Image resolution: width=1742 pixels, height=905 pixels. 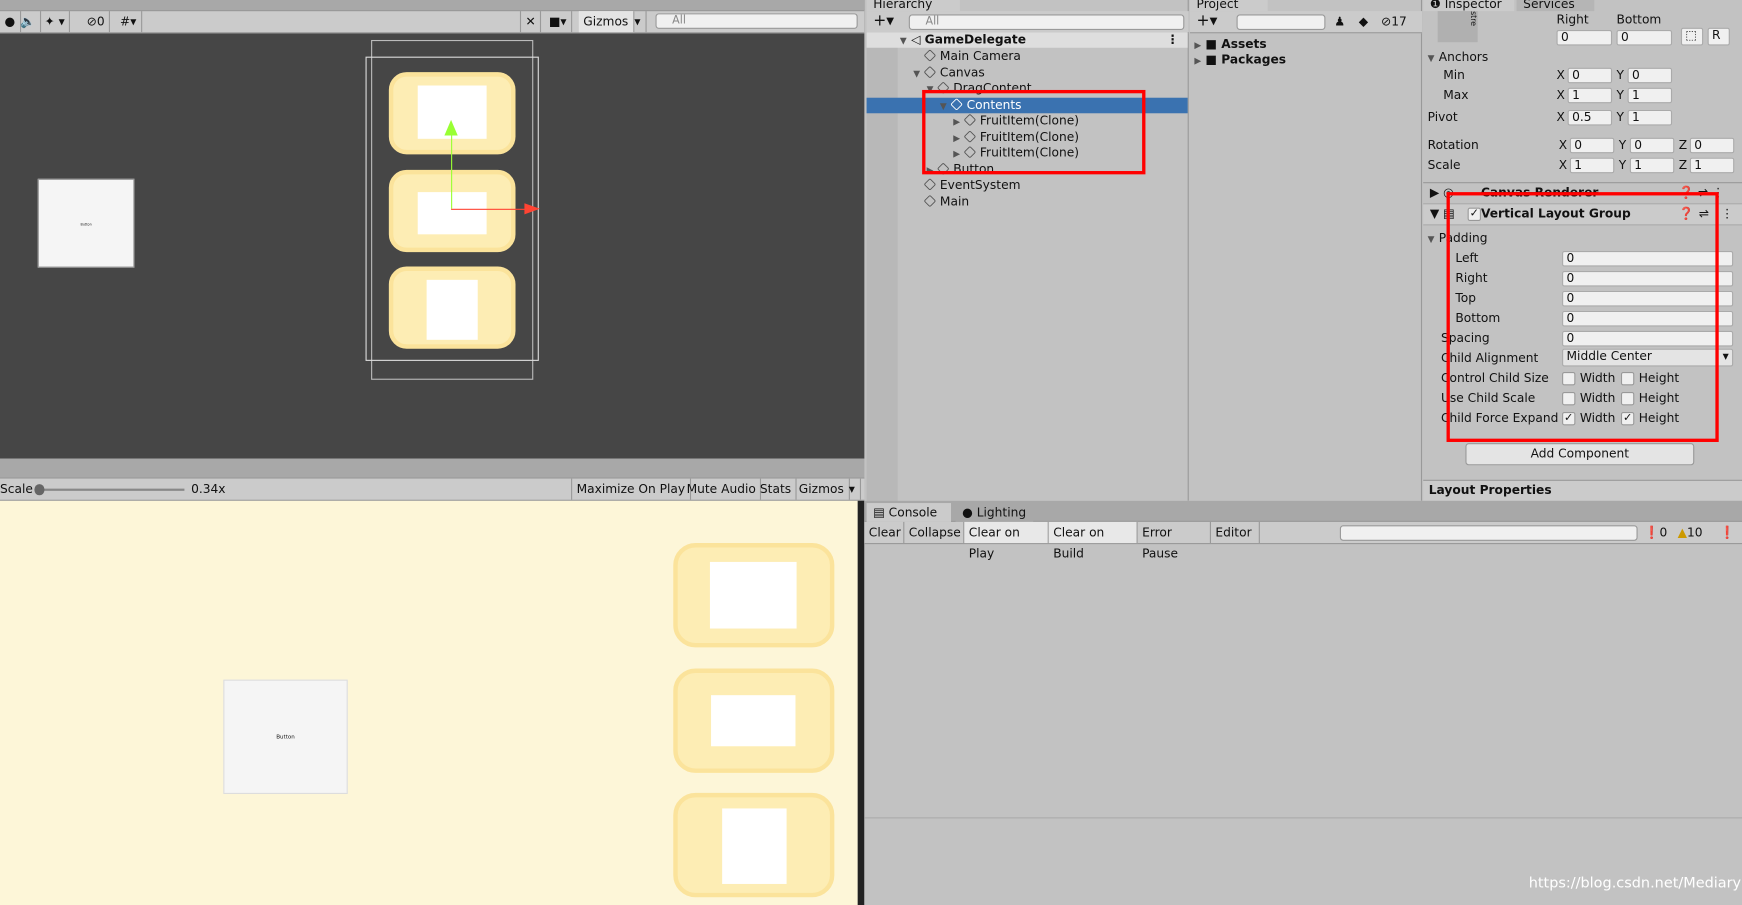 I want to click on scene-button: Button, so click(x=86, y=223).